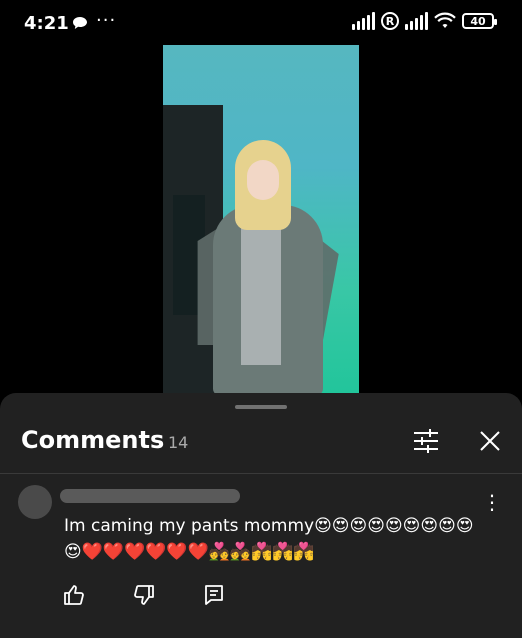 This screenshot has height=638, width=522. What do you see at coordinates (74, 595) in the screenshot?
I see `like-icon` at bounding box center [74, 595].